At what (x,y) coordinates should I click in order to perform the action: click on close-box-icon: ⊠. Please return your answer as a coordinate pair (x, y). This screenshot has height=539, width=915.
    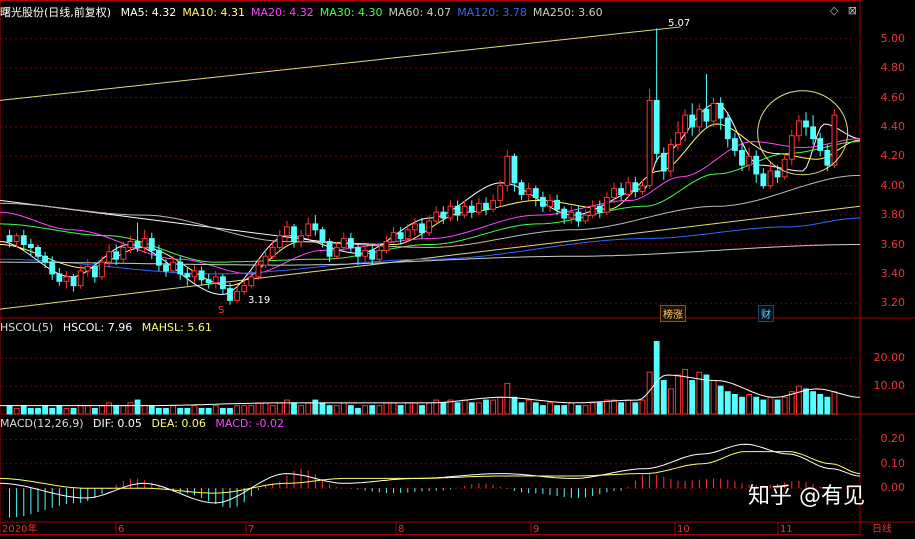
    Looking at the image, I should click on (852, 10).